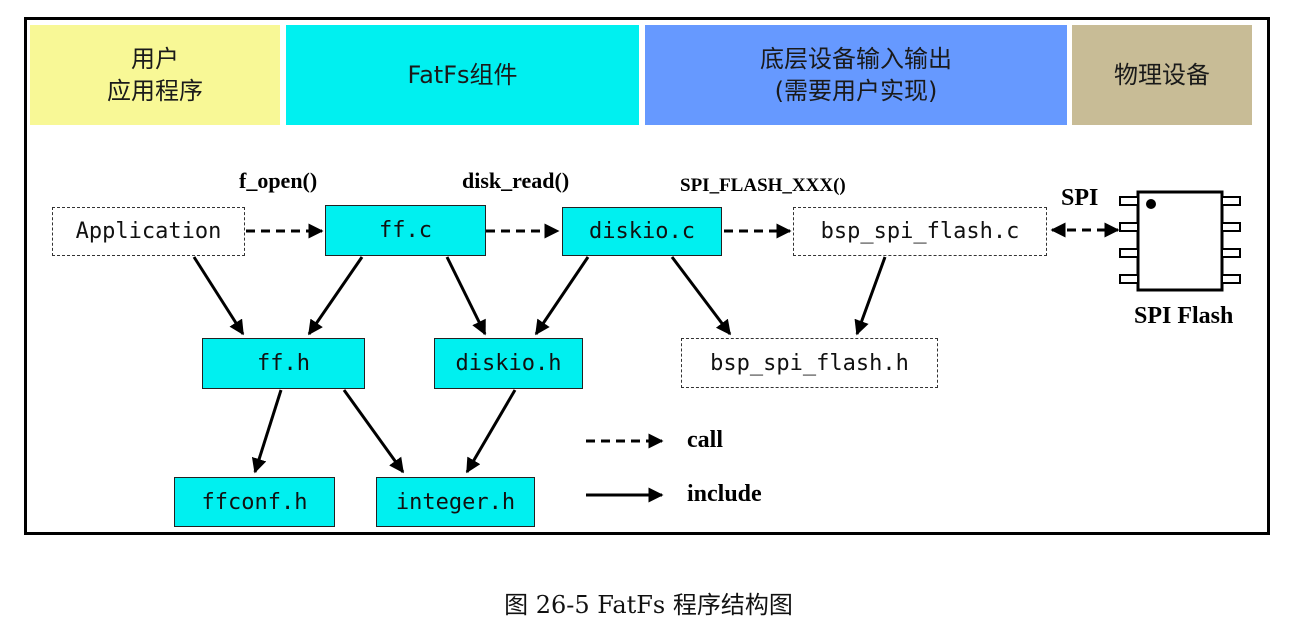 The image size is (1297, 627). I want to click on box-diskio-c: diskio.c, so click(642, 231).